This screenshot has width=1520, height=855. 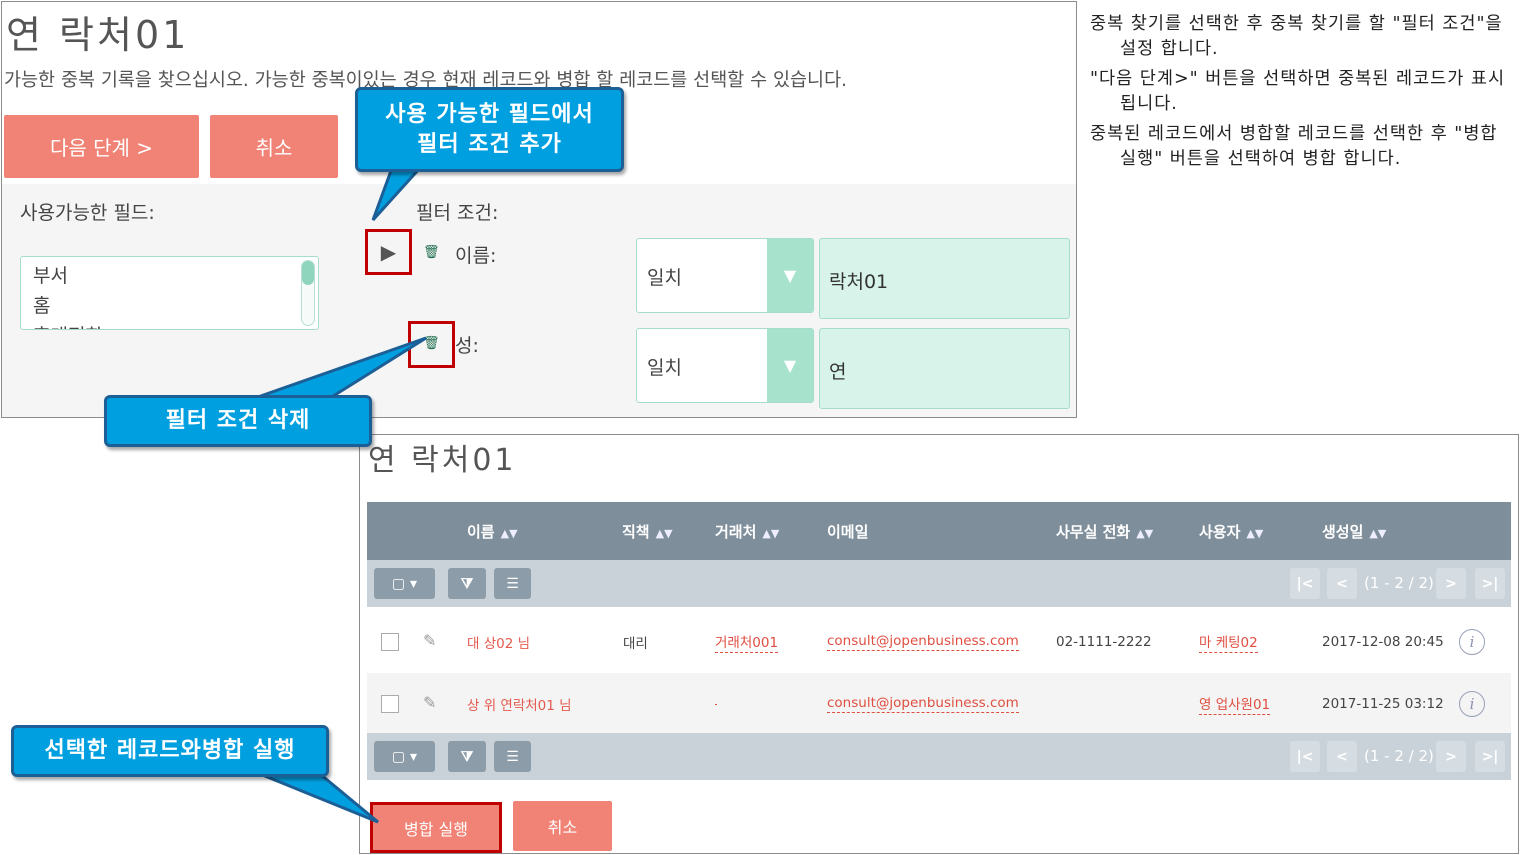 What do you see at coordinates (838, 372) in the screenshot?
I see `condition-value: 연` at bounding box center [838, 372].